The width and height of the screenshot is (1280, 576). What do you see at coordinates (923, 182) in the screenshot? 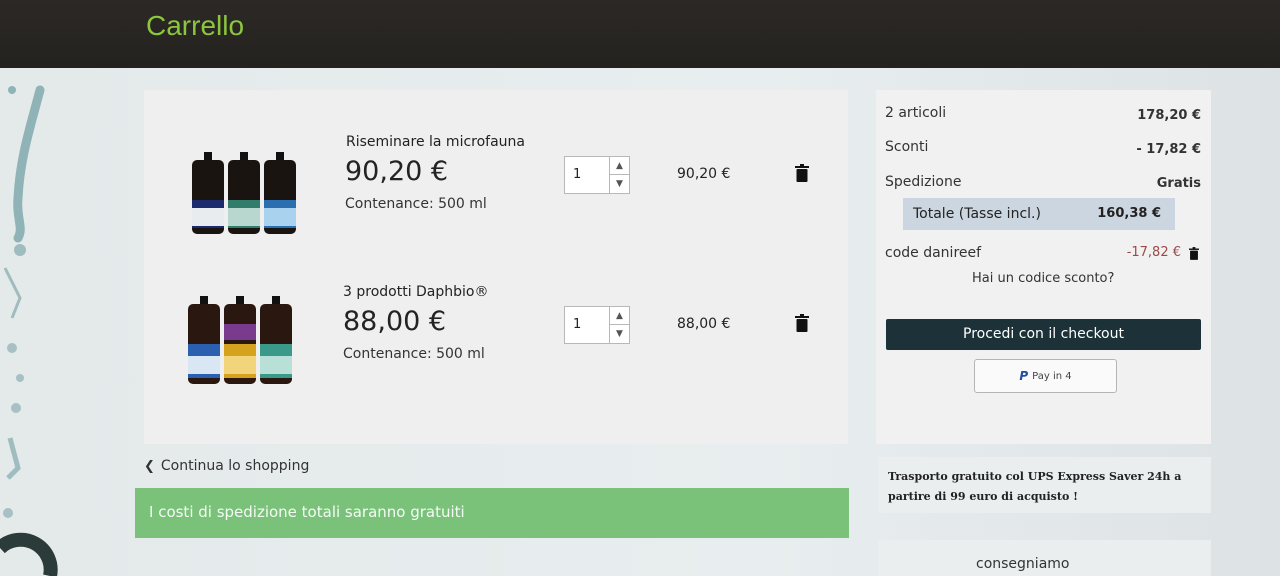
I see `shipping-label: Spedizione` at bounding box center [923, 182].